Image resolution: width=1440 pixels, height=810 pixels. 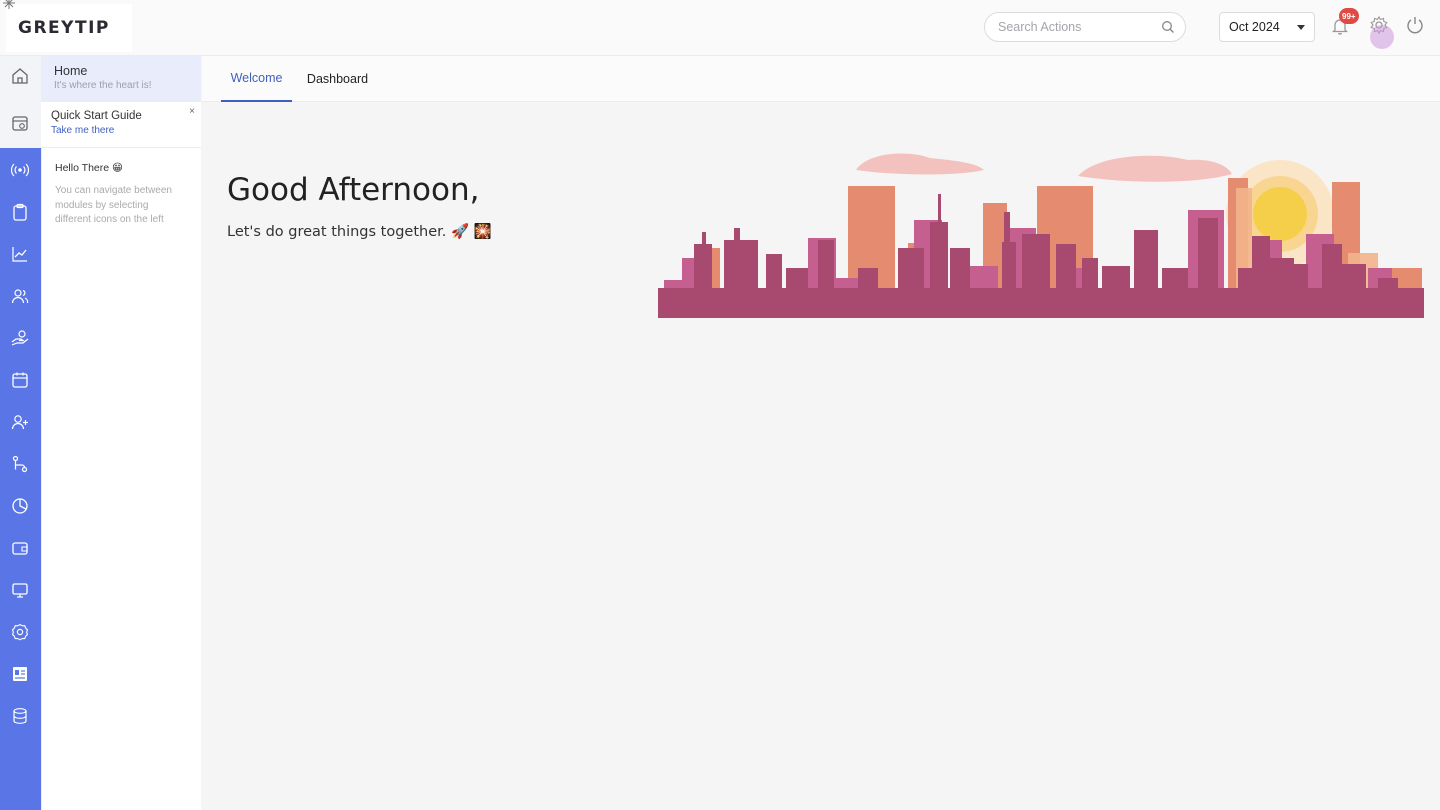 What do you see at coordinates (192, 111) in the screenshot?
I see `close-icon: ×` at bounding box center [192, 111].